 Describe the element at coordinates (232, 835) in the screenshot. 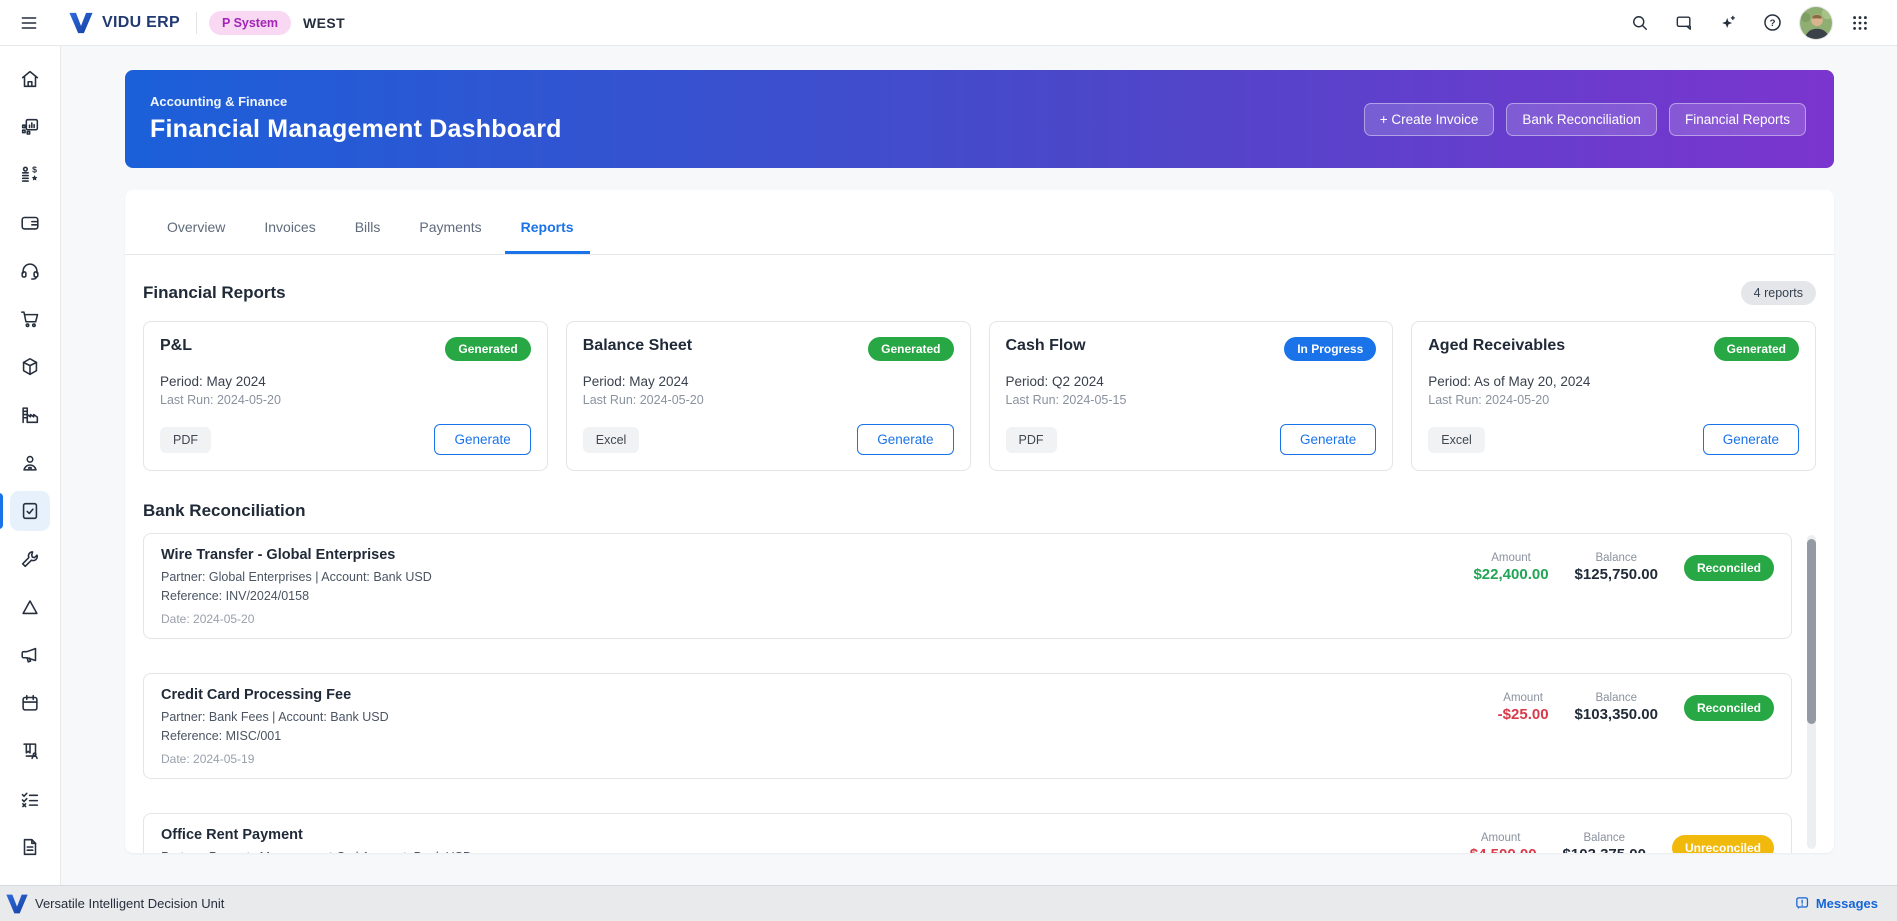

I see `transaction-title: Office Rent Payment` at that location.